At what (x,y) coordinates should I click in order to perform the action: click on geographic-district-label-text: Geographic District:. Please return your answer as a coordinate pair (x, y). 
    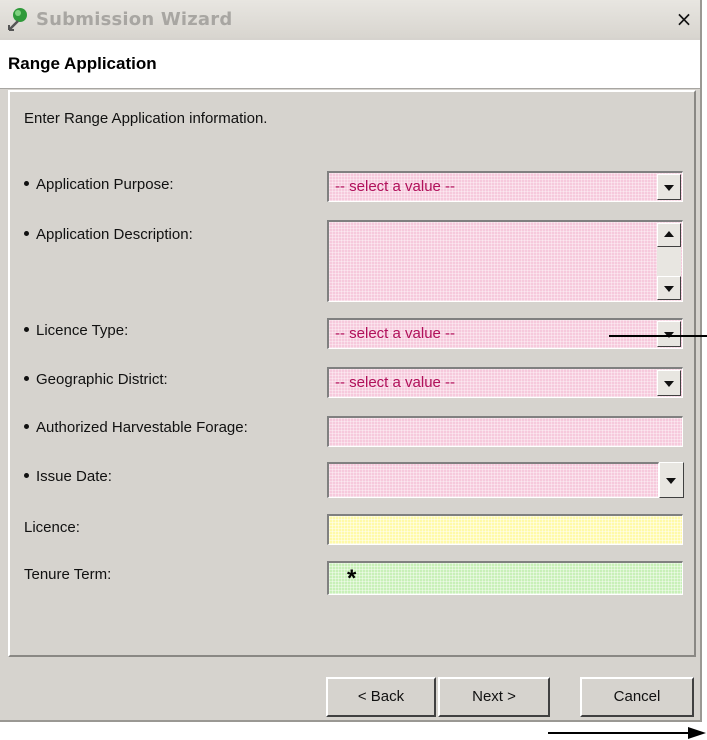
    Looking at the image, I should click on (102, 379).